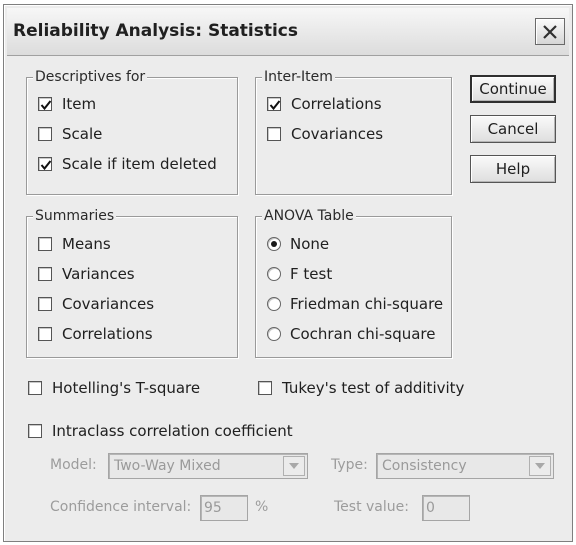  What do you see at coordinates (90, 77) in the screenshot?
I see `descriptives-legend: Descriptives for` at bounding box center [90, 77].